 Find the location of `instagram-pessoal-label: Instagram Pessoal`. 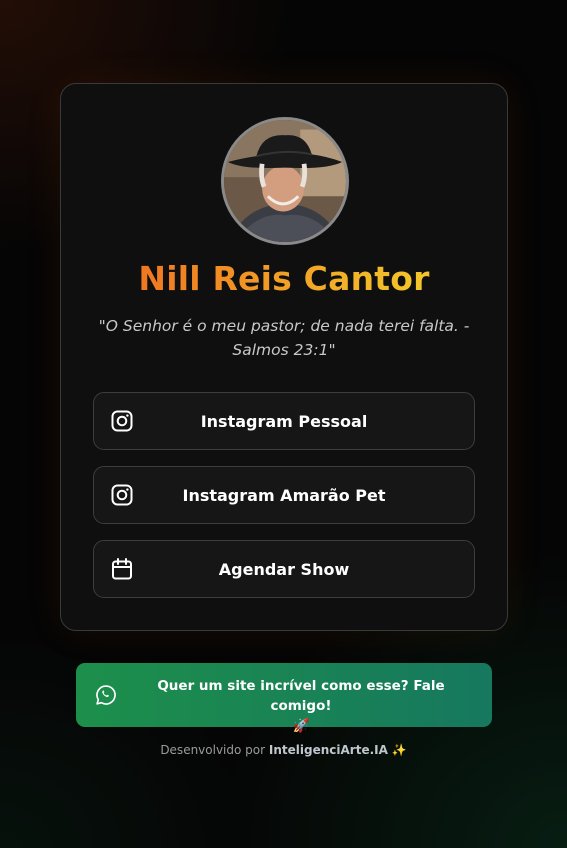

instagram-pessoal-label: Instagram Pessoal is located at coordinates (284, 421).